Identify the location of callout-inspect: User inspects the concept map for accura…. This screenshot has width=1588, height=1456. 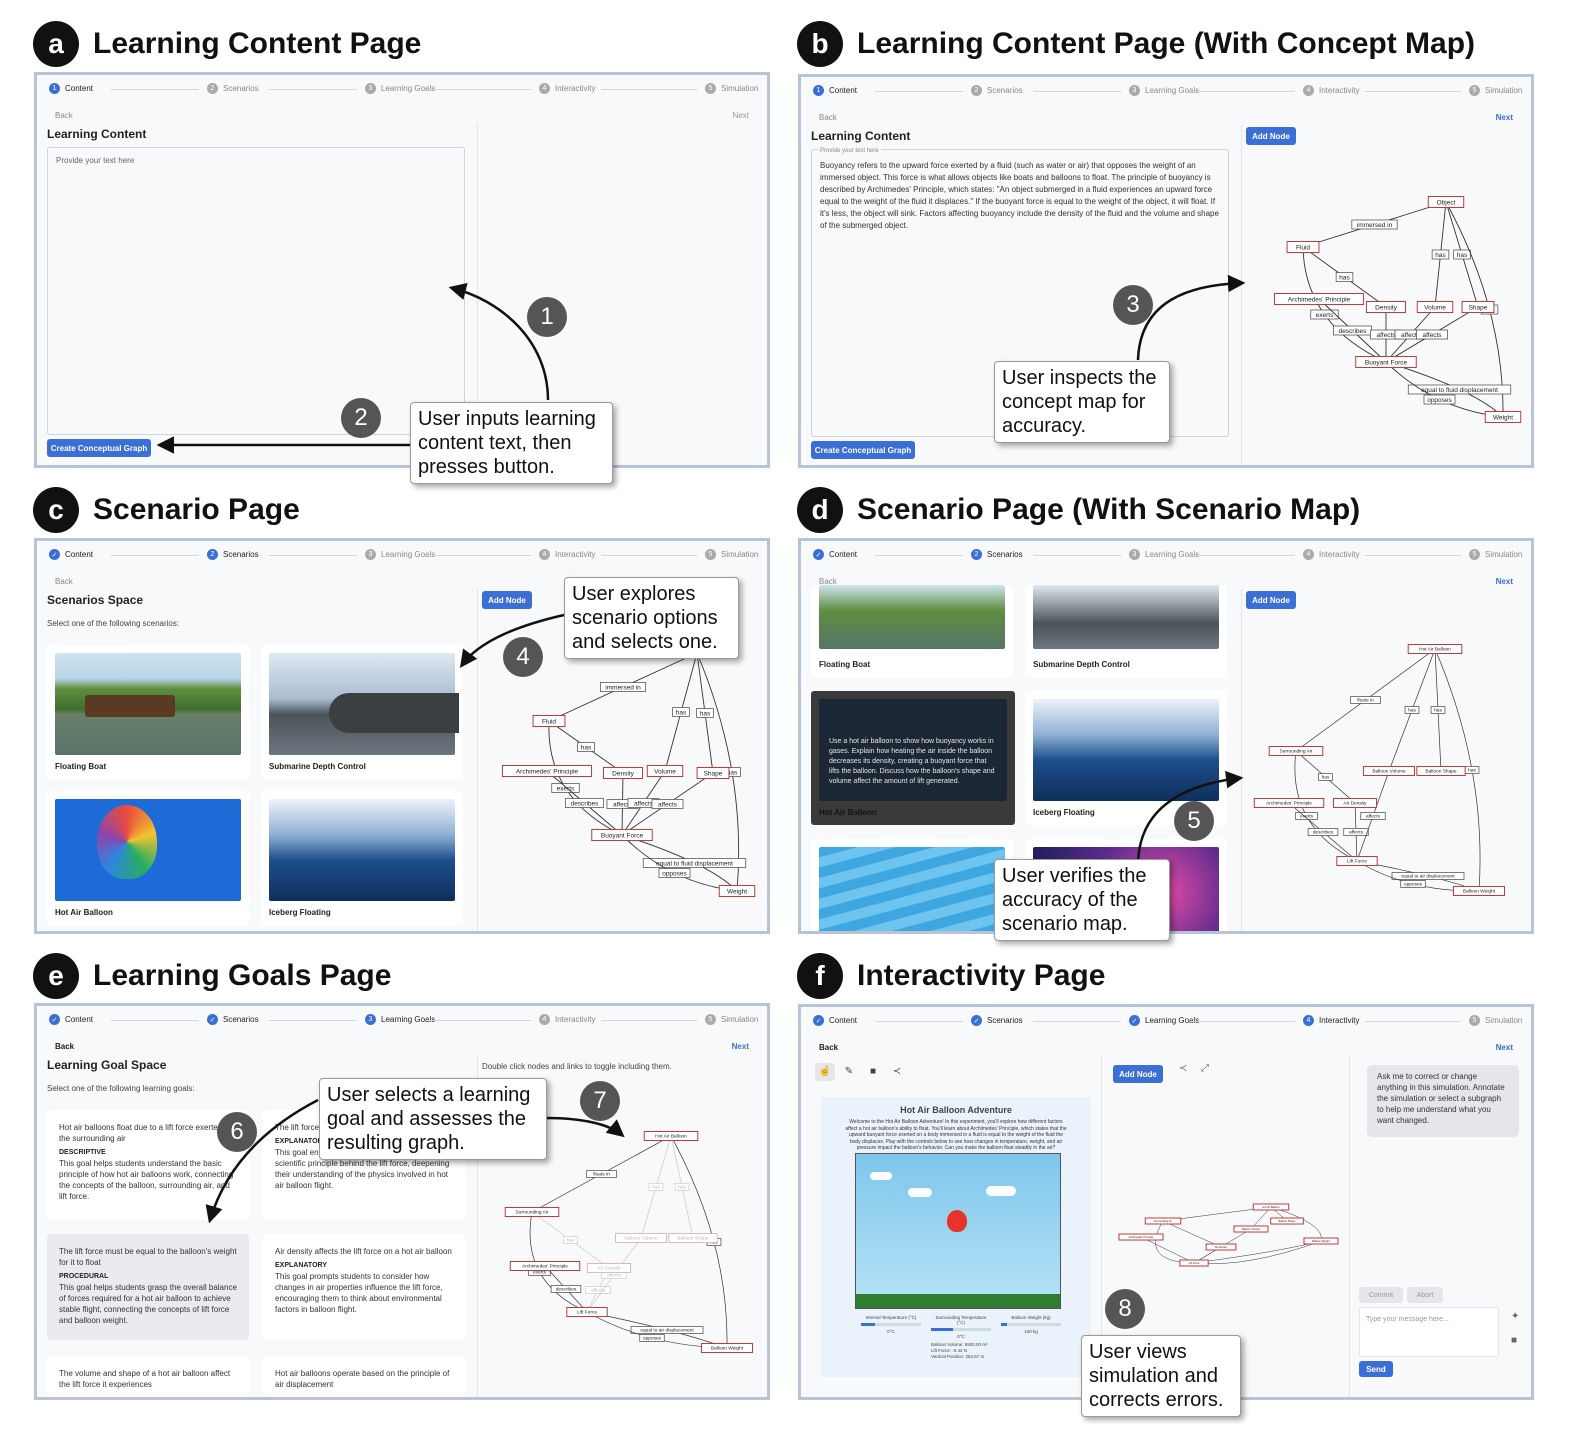
(1082, 402).